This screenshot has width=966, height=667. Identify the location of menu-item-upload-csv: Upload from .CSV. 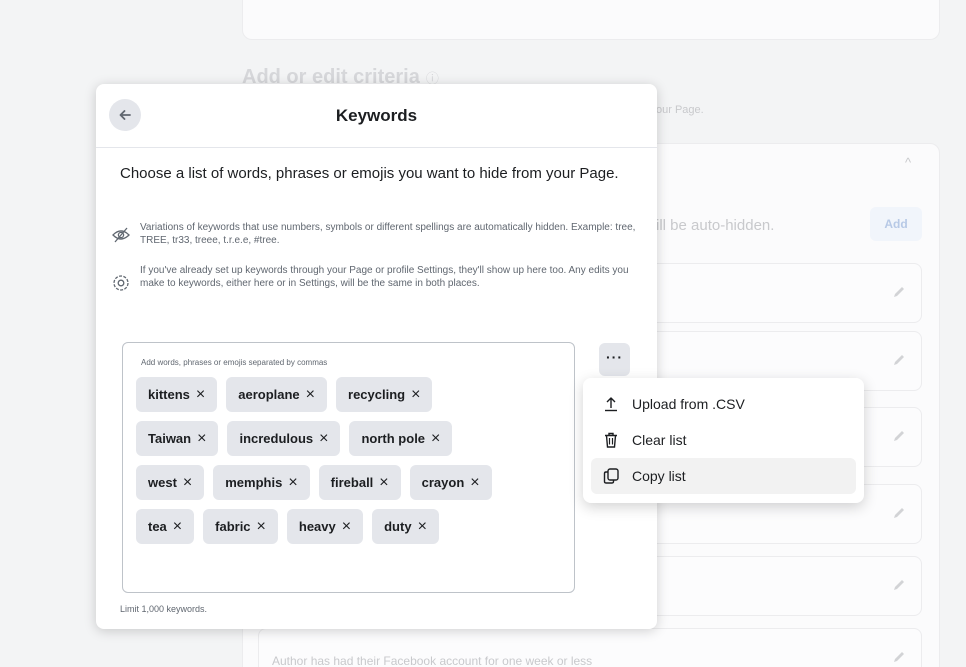
(723, 404).